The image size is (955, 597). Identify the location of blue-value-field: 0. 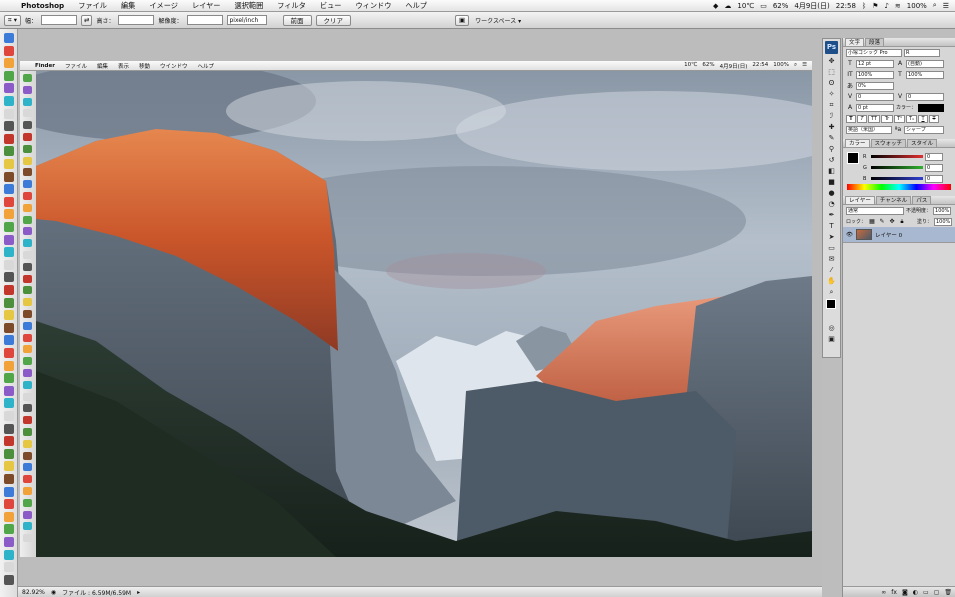
(934, 178).